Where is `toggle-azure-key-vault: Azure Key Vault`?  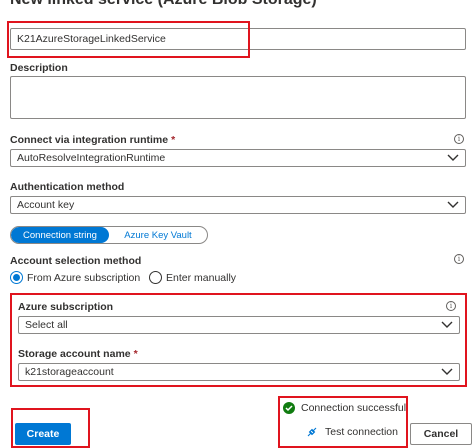
toggle-azure-key-vault: Azure Key Vault is located at coordinates (158, 235).